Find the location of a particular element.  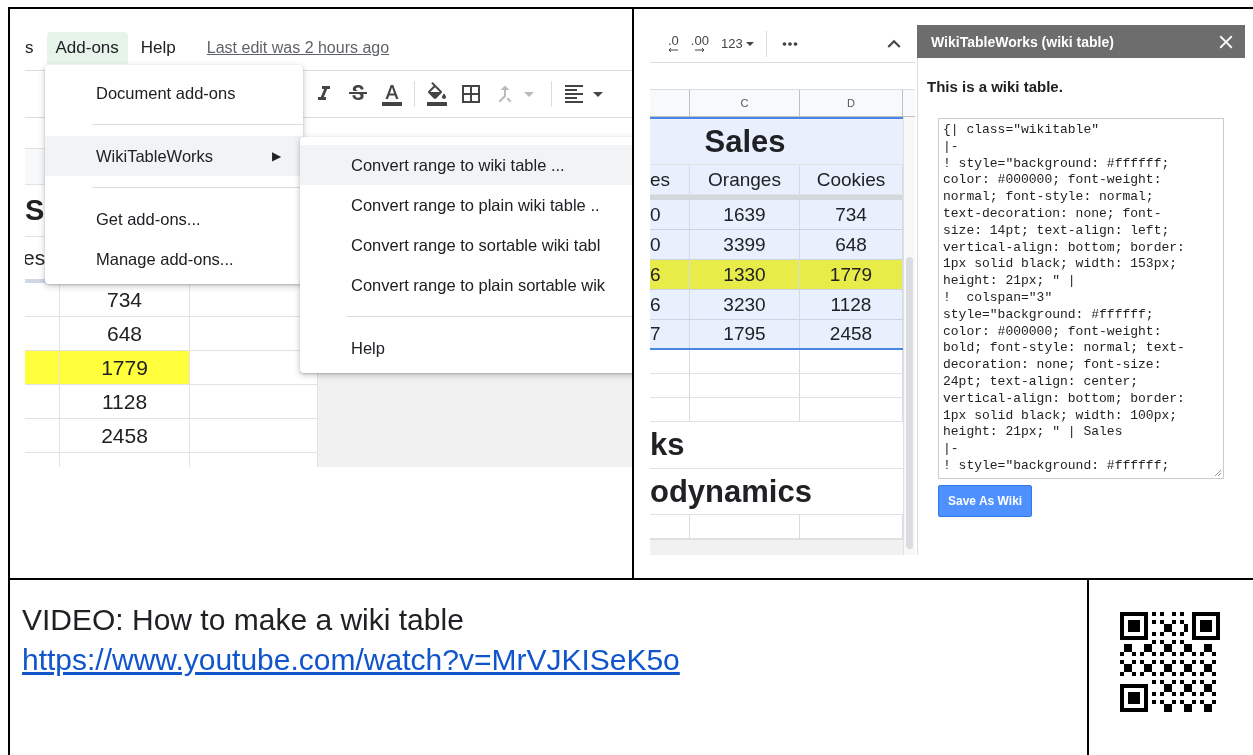

menu-bar-item: s is located at coordinates (34, 47).